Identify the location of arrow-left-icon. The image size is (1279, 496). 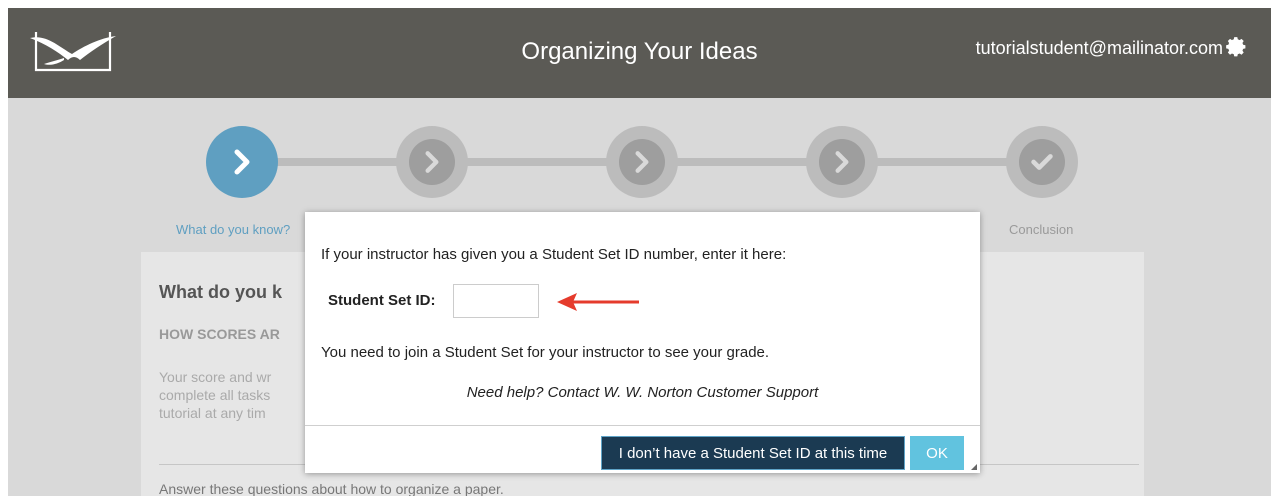
(598, 302).